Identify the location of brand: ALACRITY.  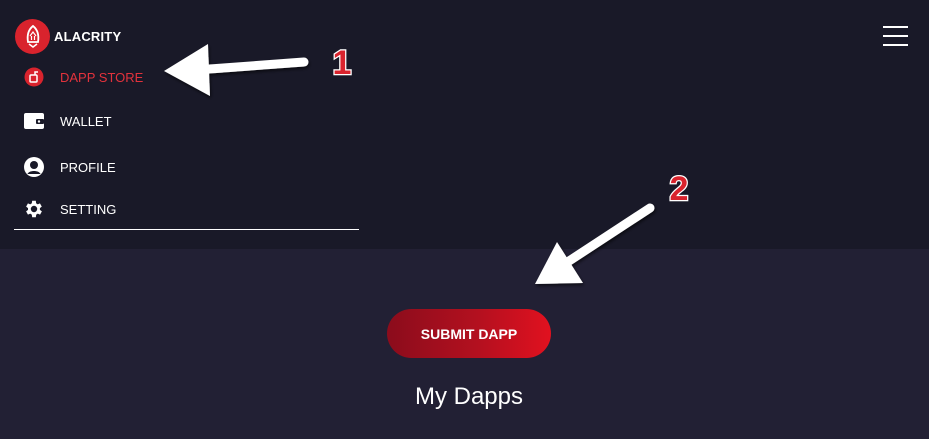
(68, 36).